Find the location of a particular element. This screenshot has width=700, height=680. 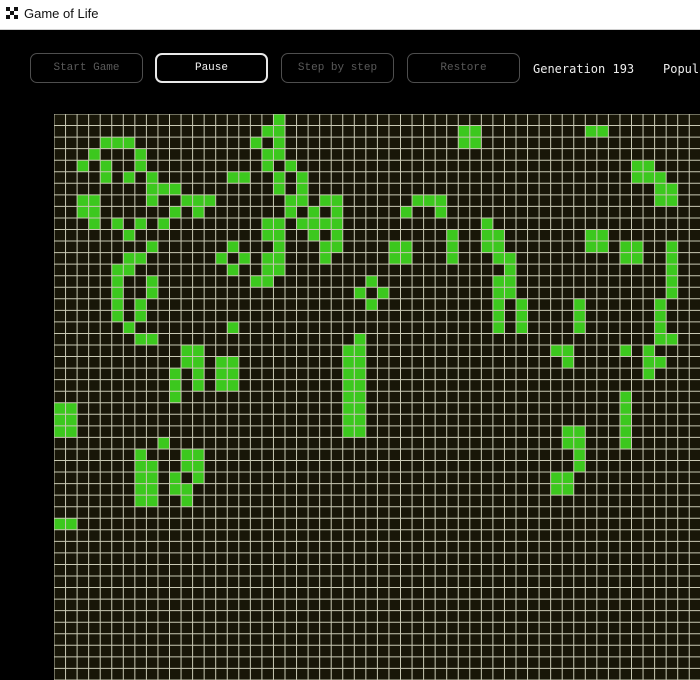

step-by-step-button: Step by step is located at coordinates (337, 68).